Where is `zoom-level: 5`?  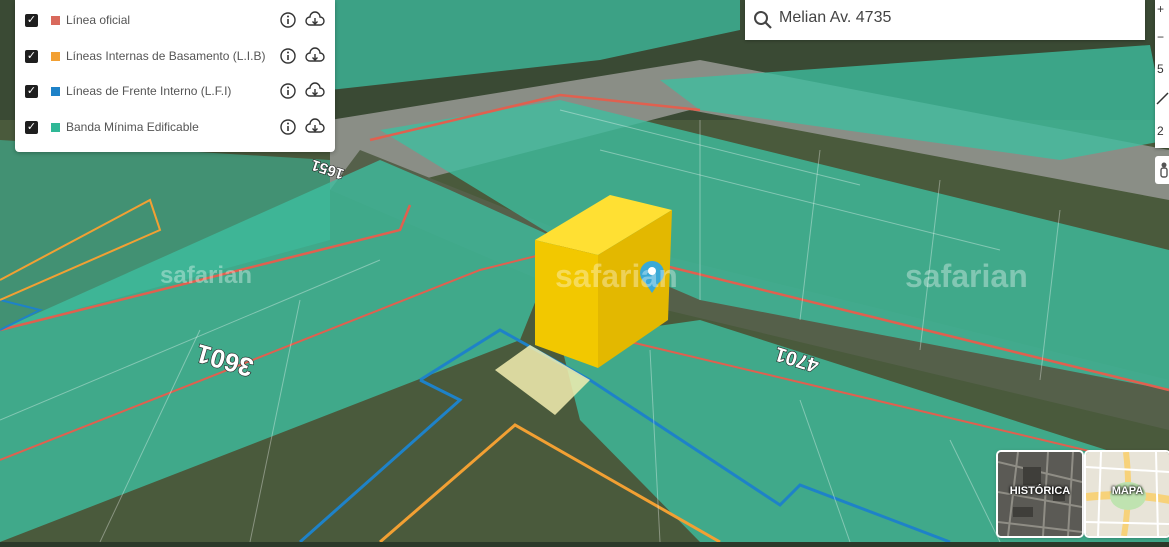
zoom-level: 5 is located at coordinates (1160, 69).